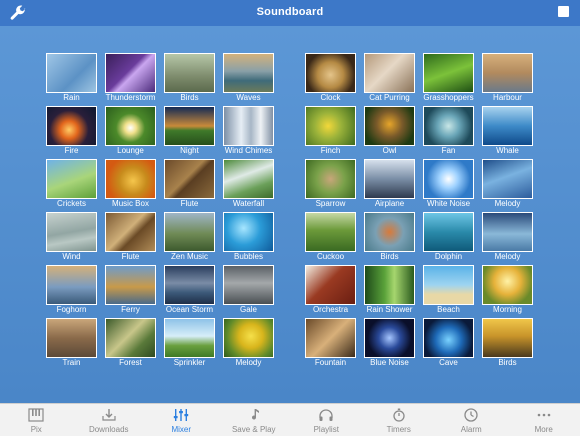 This screenshot has height=436, width=580. What do you see at coordinates (248, 291) in the screenshot?
I see `sound-tile-gale: Gale` at bounding box center [248, 291].